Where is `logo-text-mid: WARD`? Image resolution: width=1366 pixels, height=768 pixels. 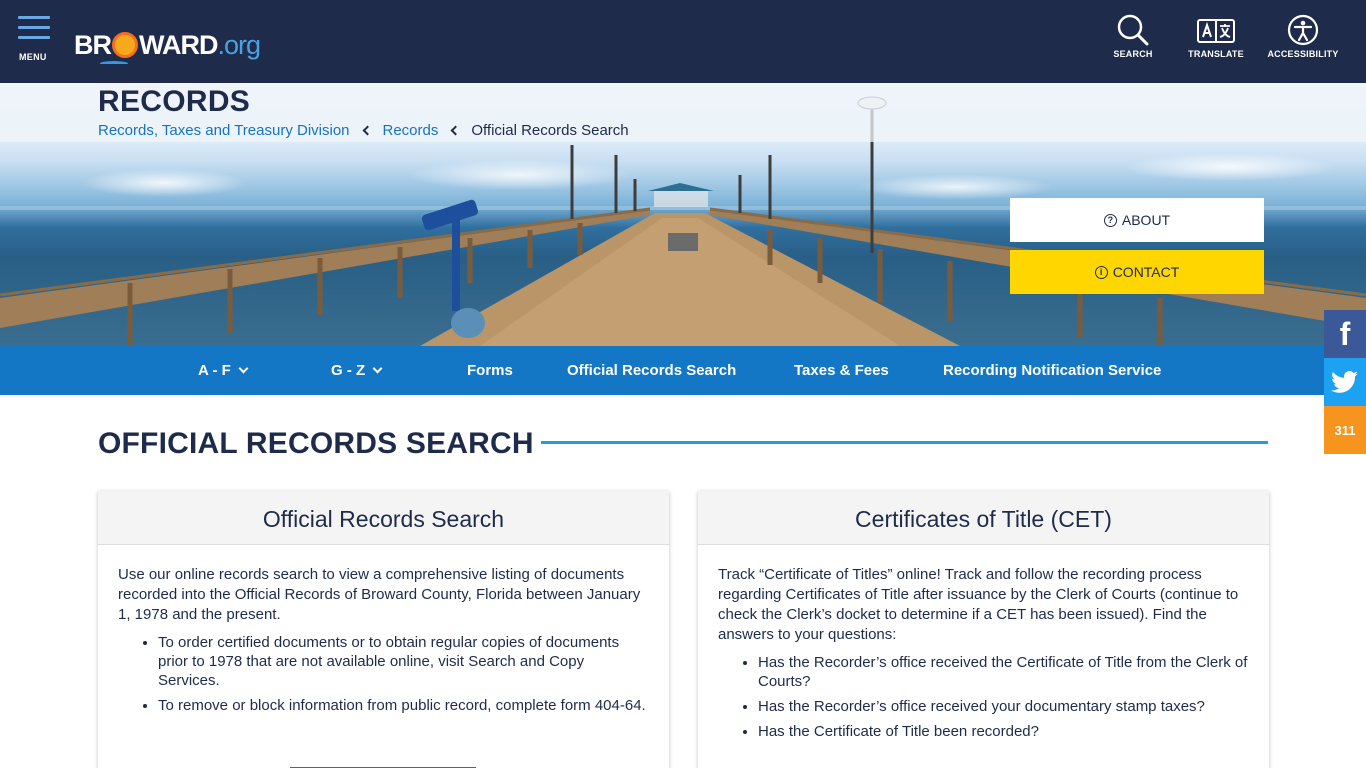 logo-text-mid: WARD is located at coordinates (178, 44).